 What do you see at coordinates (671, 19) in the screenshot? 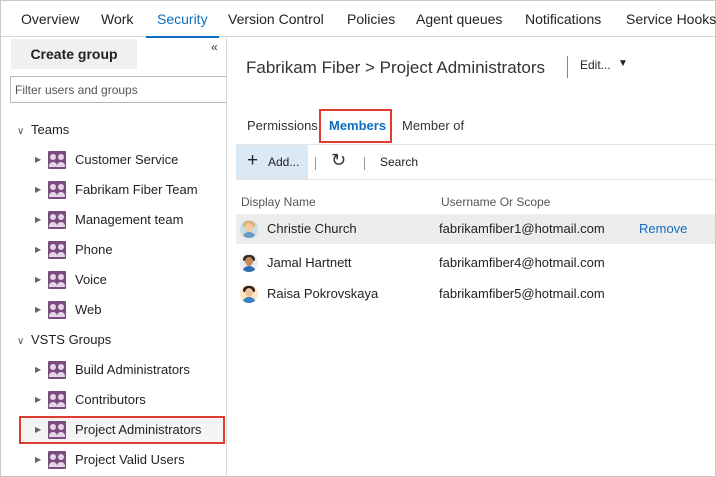
I see `tab-service-hooks: Service Hooks` at bounding box center [671, 19].